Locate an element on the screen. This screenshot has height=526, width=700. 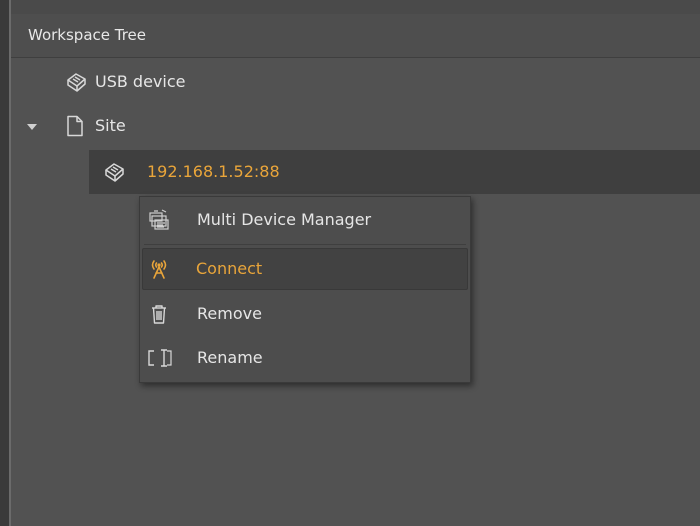
menu-item-label: Multi Device Manager is located at coordinates (284, 219).